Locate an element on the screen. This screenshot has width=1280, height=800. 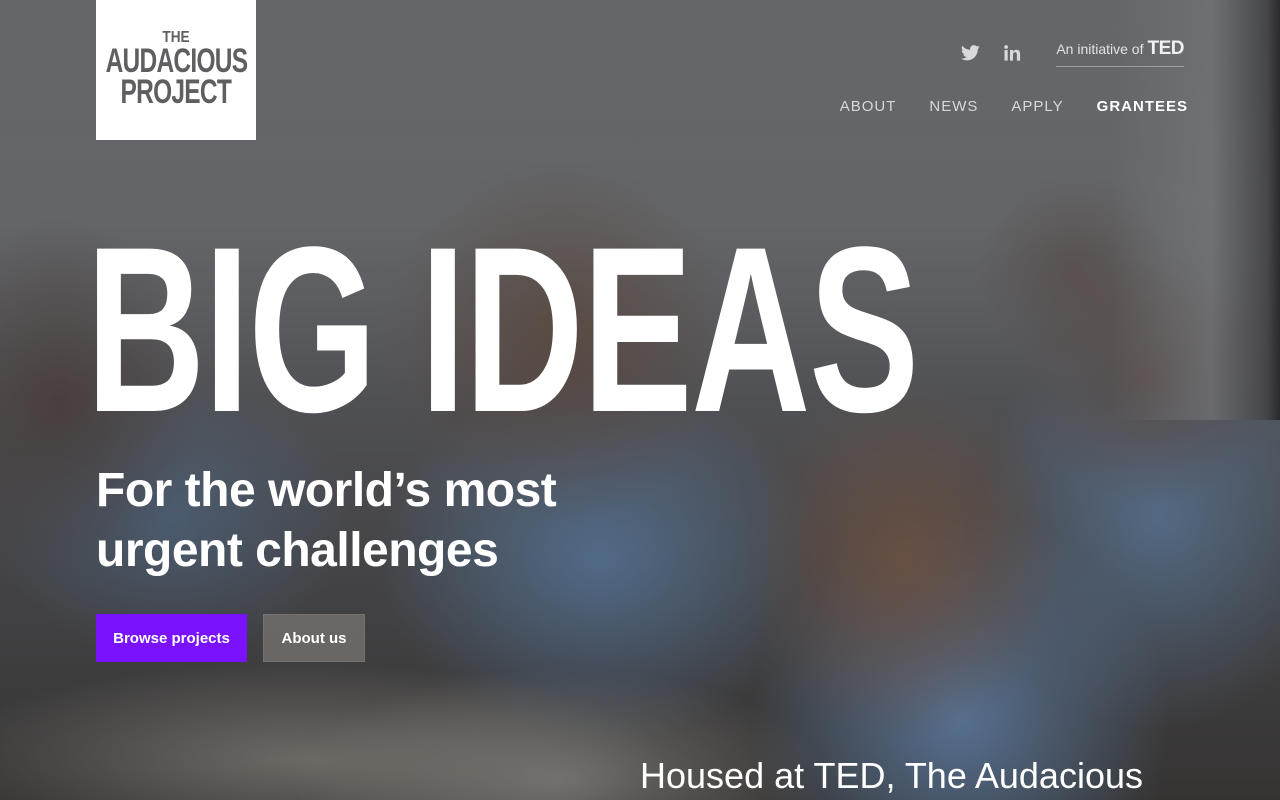
ted-initiative-link: An initiative of TED is located at coordinates (1120, 52).